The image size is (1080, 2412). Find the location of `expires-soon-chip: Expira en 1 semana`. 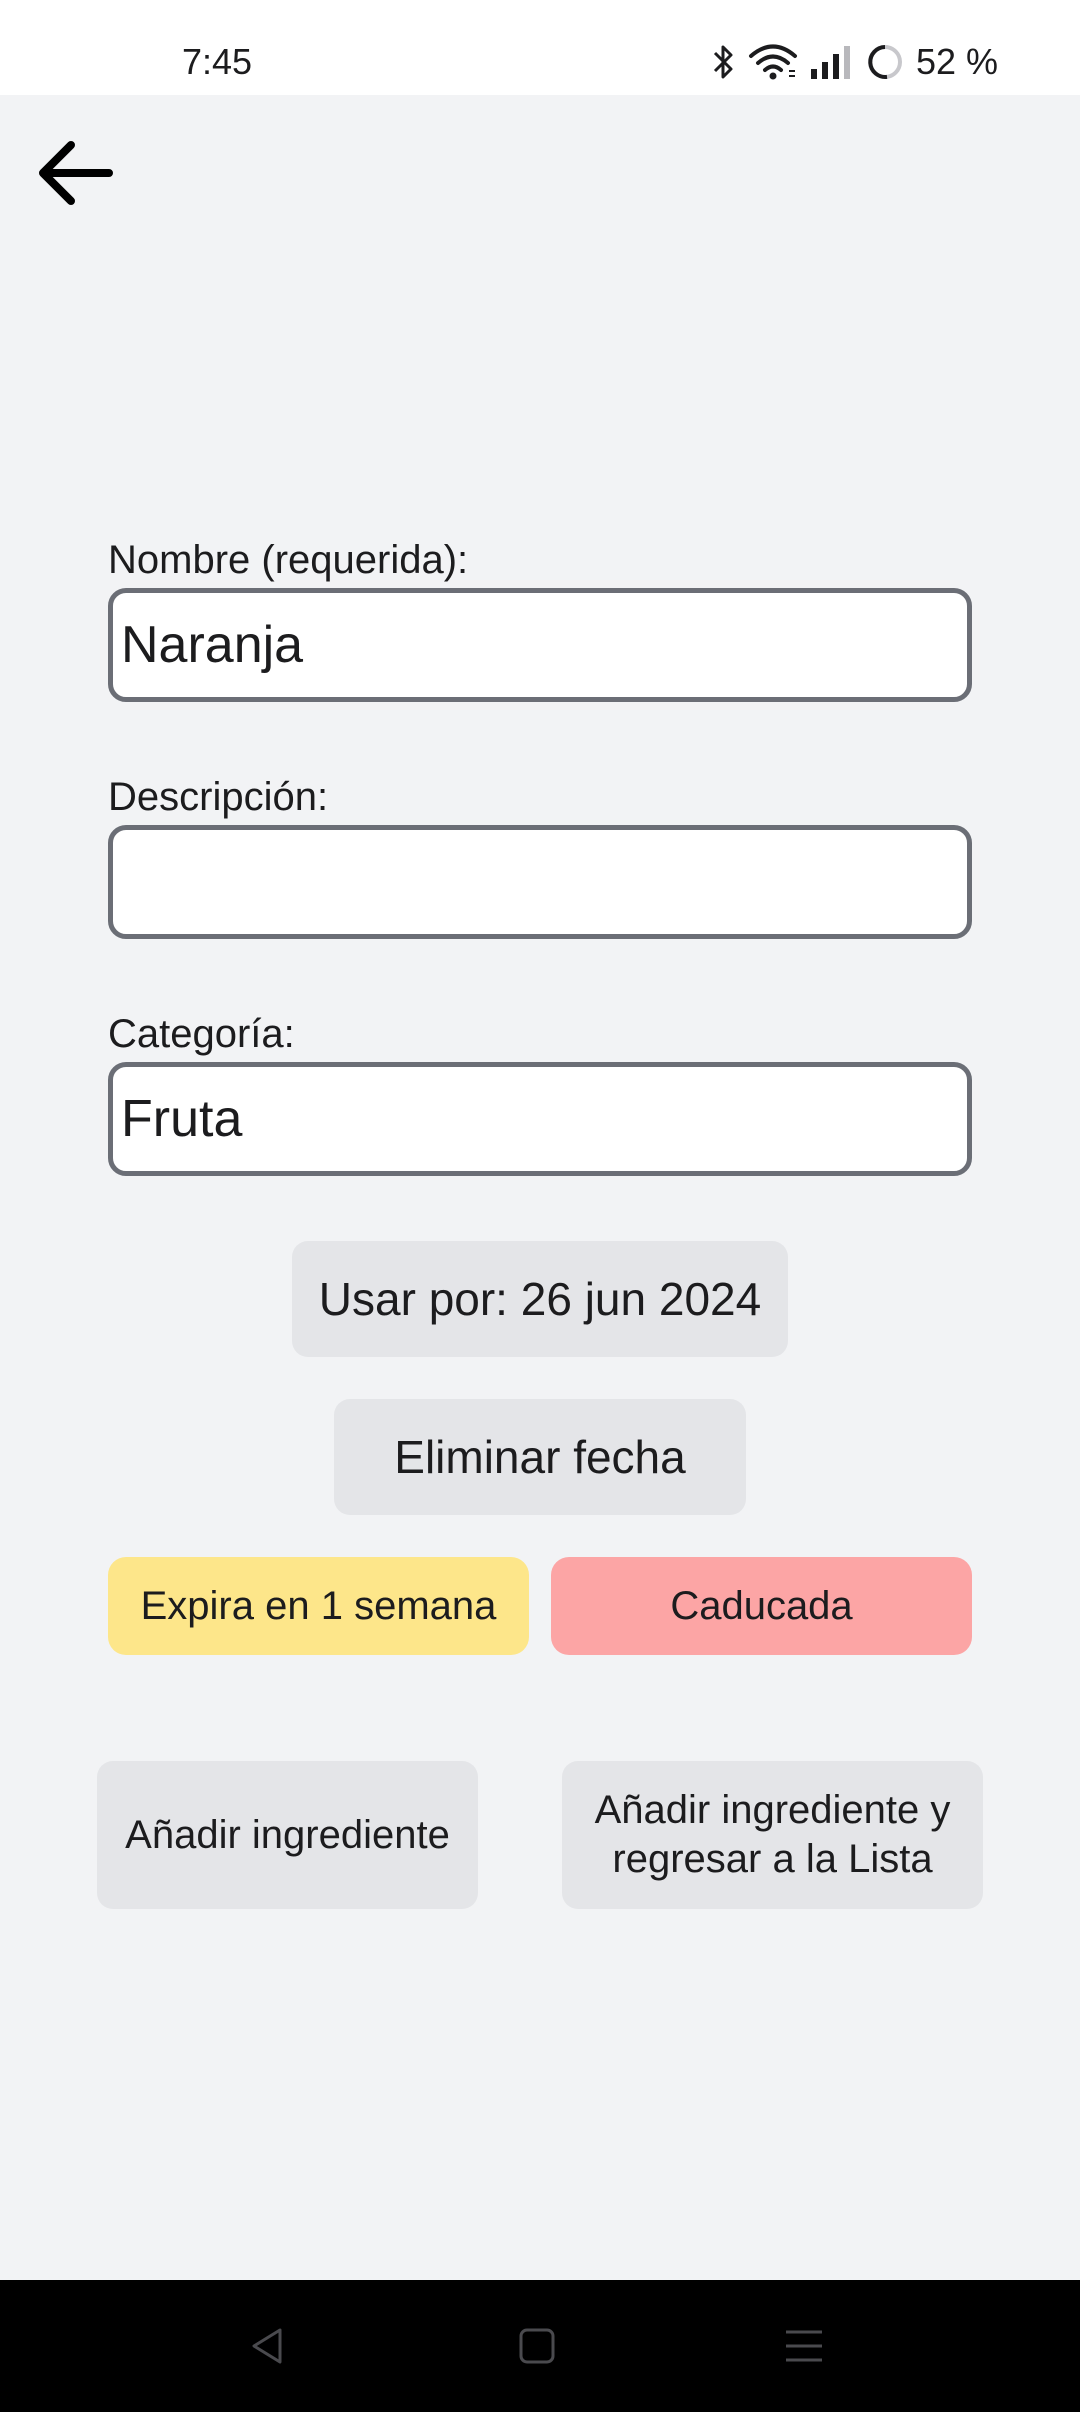

expires-soon-chip: Expira en 1 semana is located at coordinates (318, 1606).